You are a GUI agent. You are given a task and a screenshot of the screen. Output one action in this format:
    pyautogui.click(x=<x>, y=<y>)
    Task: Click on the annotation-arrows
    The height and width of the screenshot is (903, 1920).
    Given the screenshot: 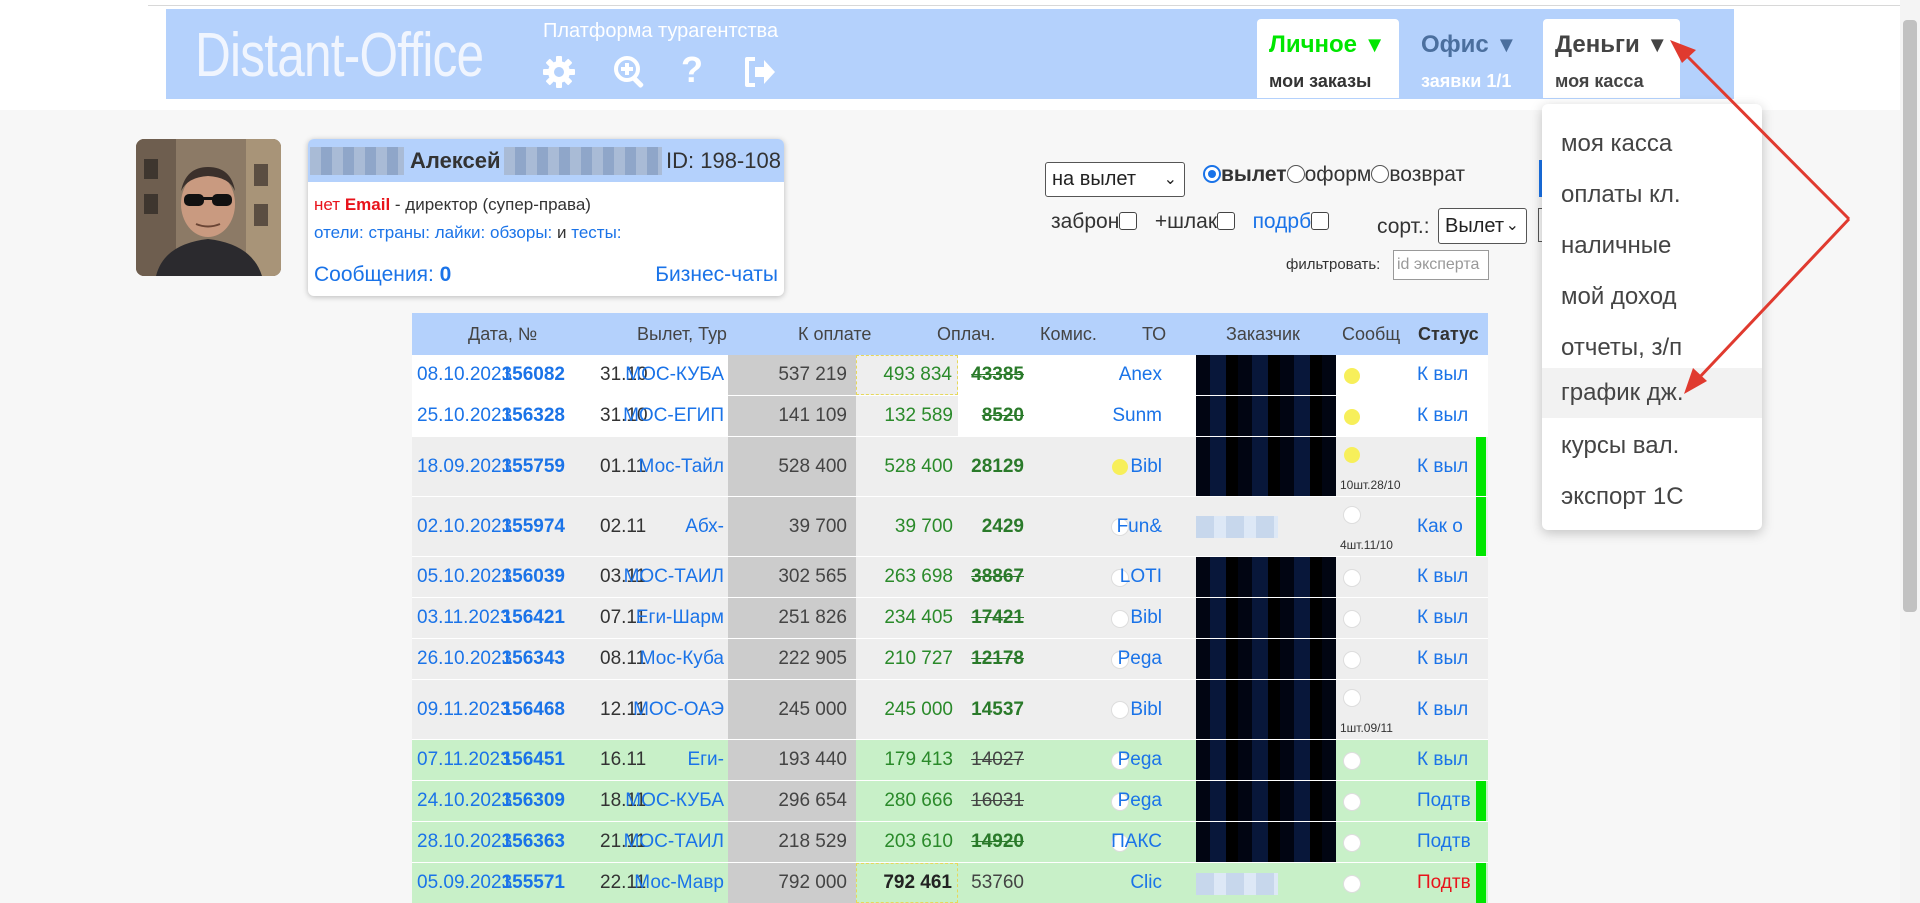 What is the action you would take?
    pyautogui.click(x=1760, y=217)
    